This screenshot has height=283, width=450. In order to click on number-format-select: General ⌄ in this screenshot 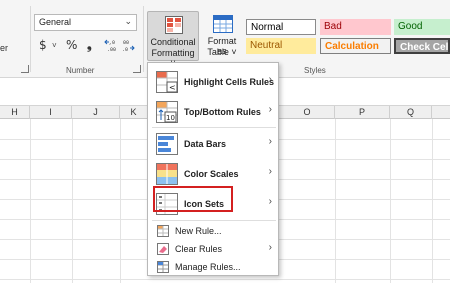, I will do `click(85, 22)`.